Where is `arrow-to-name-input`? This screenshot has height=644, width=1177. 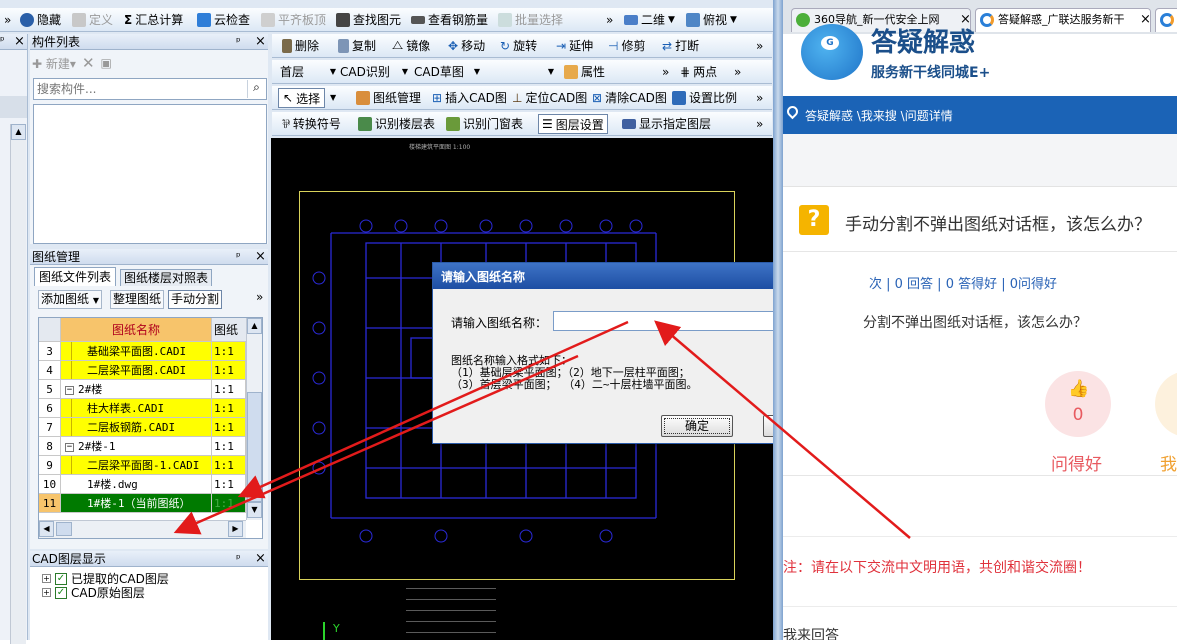 arrow-to-name-input is located at coordinates (782, 429).